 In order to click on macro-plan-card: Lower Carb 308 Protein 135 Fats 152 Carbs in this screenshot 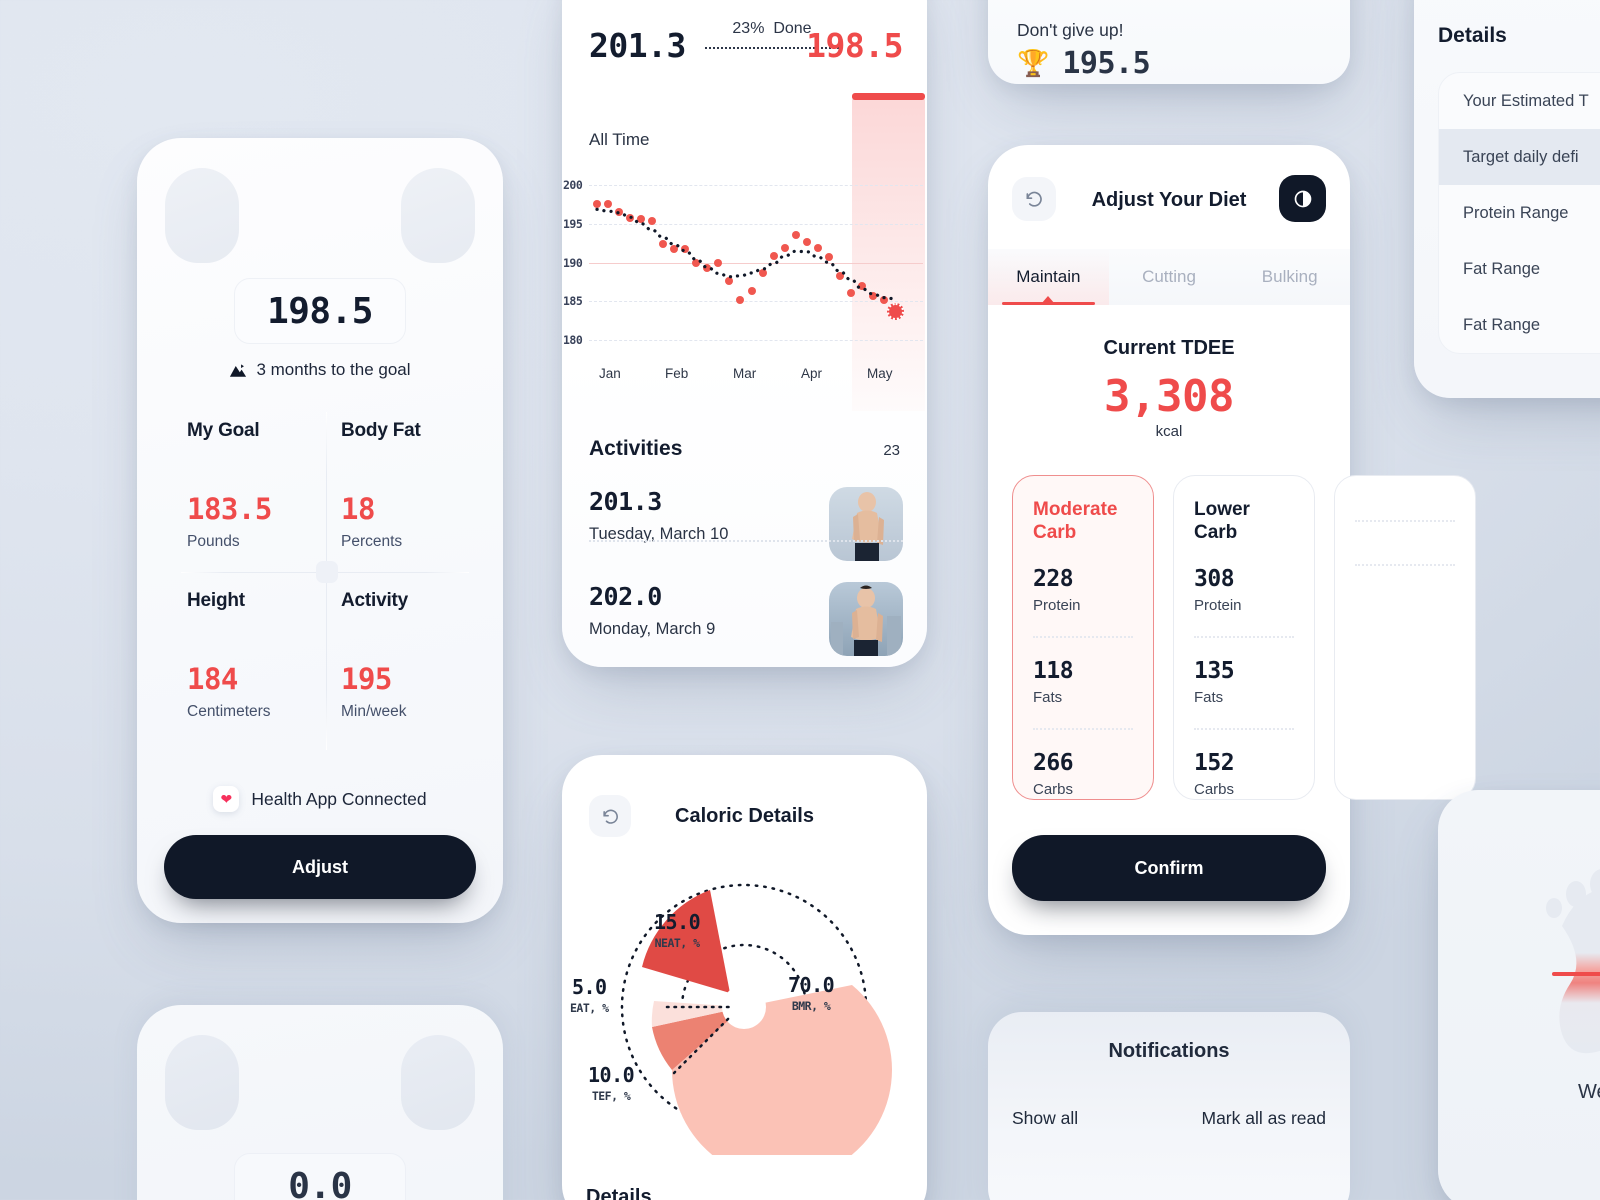, I will do `click(1244, 637)`.